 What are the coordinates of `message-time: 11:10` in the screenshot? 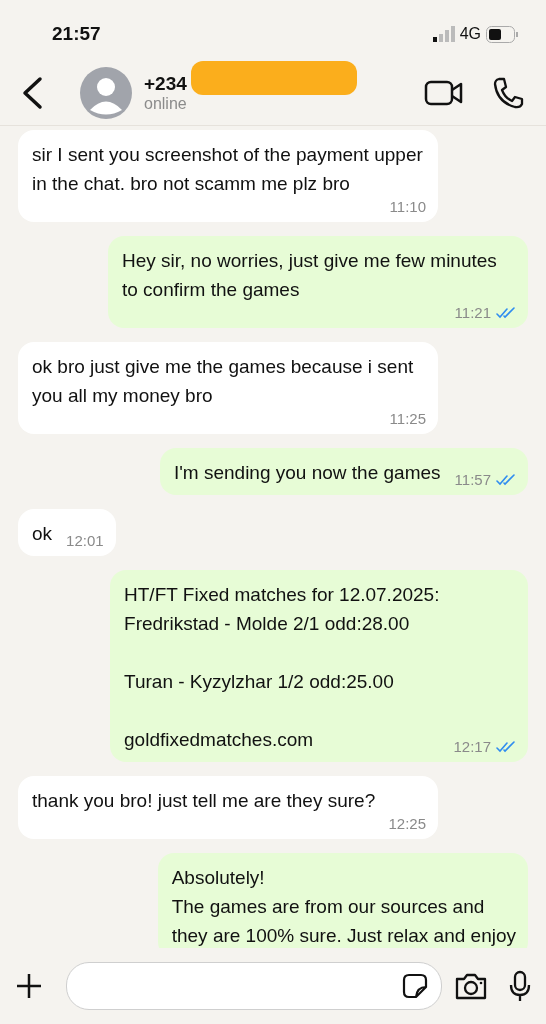 It's located at (407, 207).